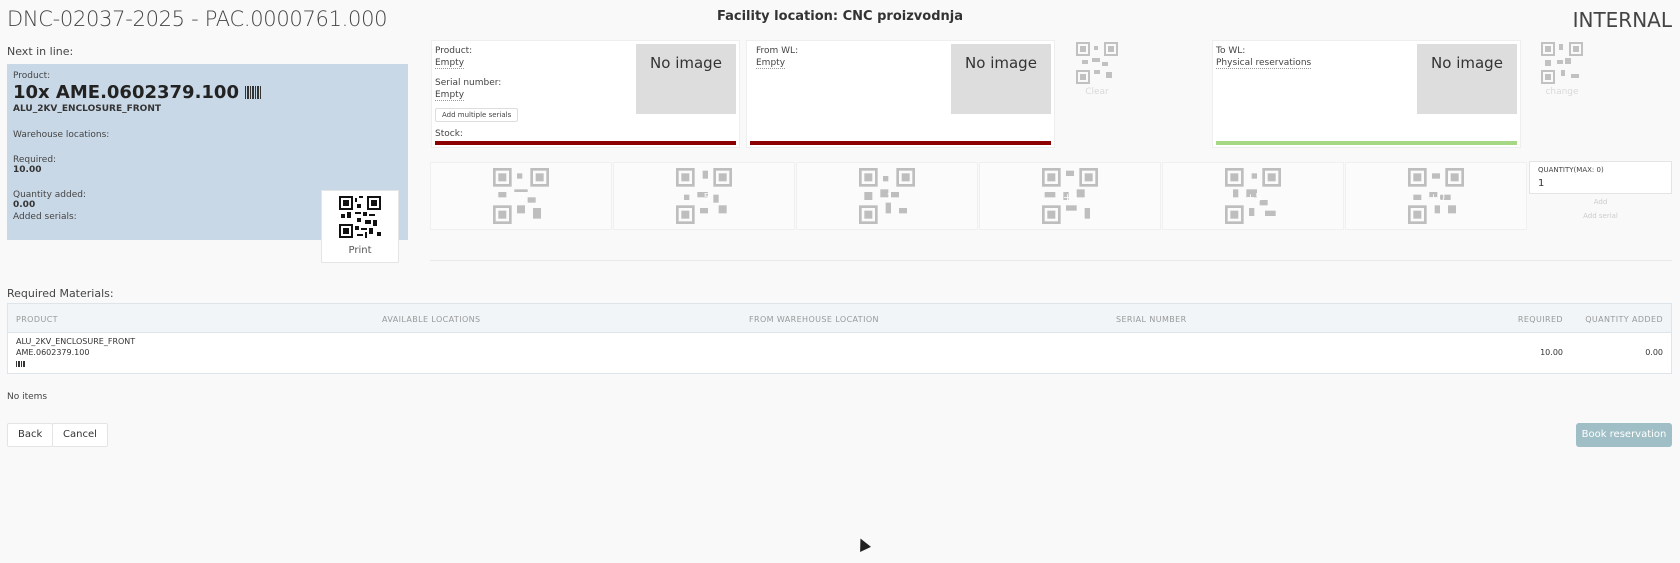 The height and width of the screenshot is (563, 1680). What do you see at coordinates (449, 134) in the screenshot?
I see `stock-label: Stock:` at bounding box center [449, 134].